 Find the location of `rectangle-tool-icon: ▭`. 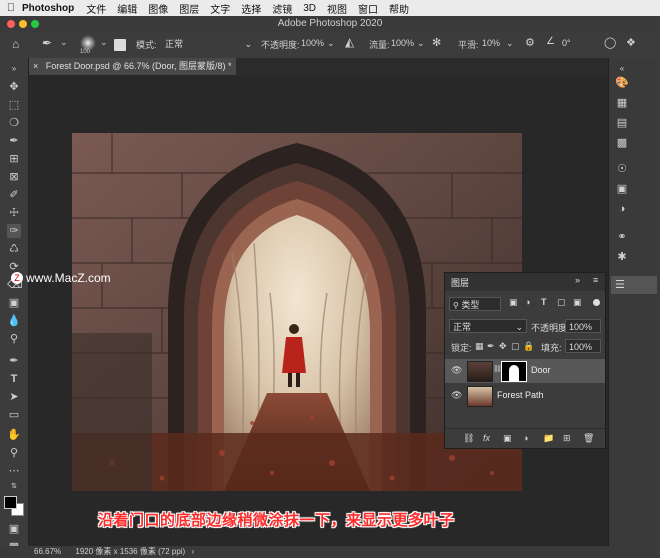

rectangle-tool-icon: ▭ is located at coordinates (14, 415).